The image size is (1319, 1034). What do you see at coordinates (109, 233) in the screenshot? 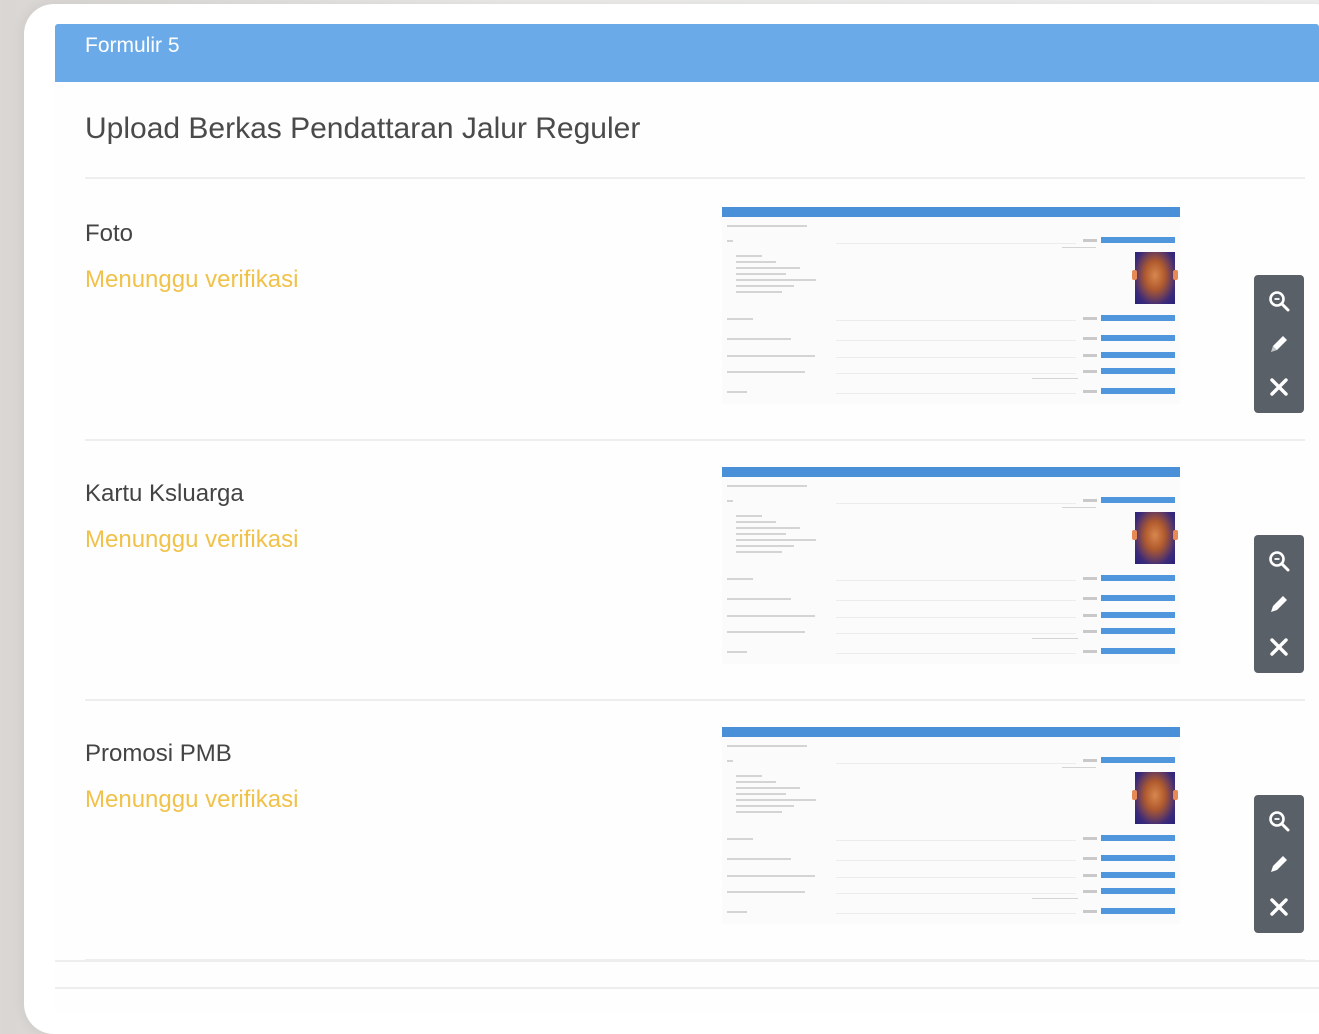
I see `document-label: Foto` at bounding box center [109, 233].